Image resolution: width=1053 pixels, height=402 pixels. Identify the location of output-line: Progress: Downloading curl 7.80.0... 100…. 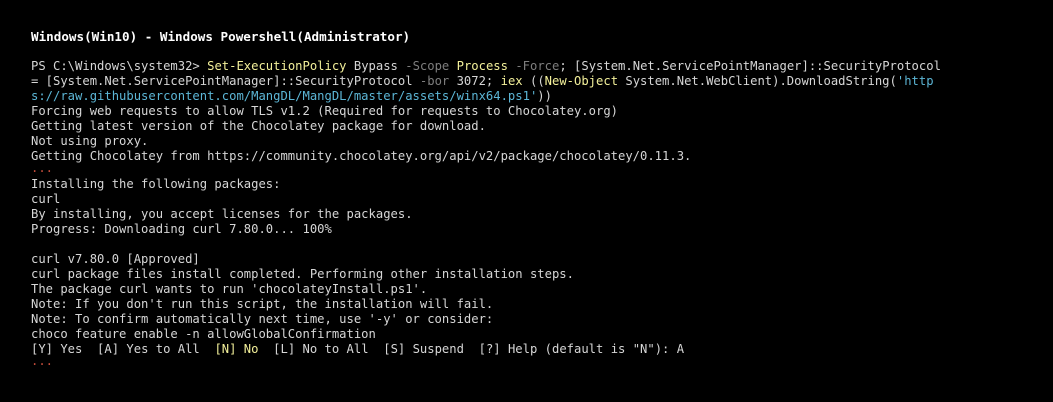
(181, 229).